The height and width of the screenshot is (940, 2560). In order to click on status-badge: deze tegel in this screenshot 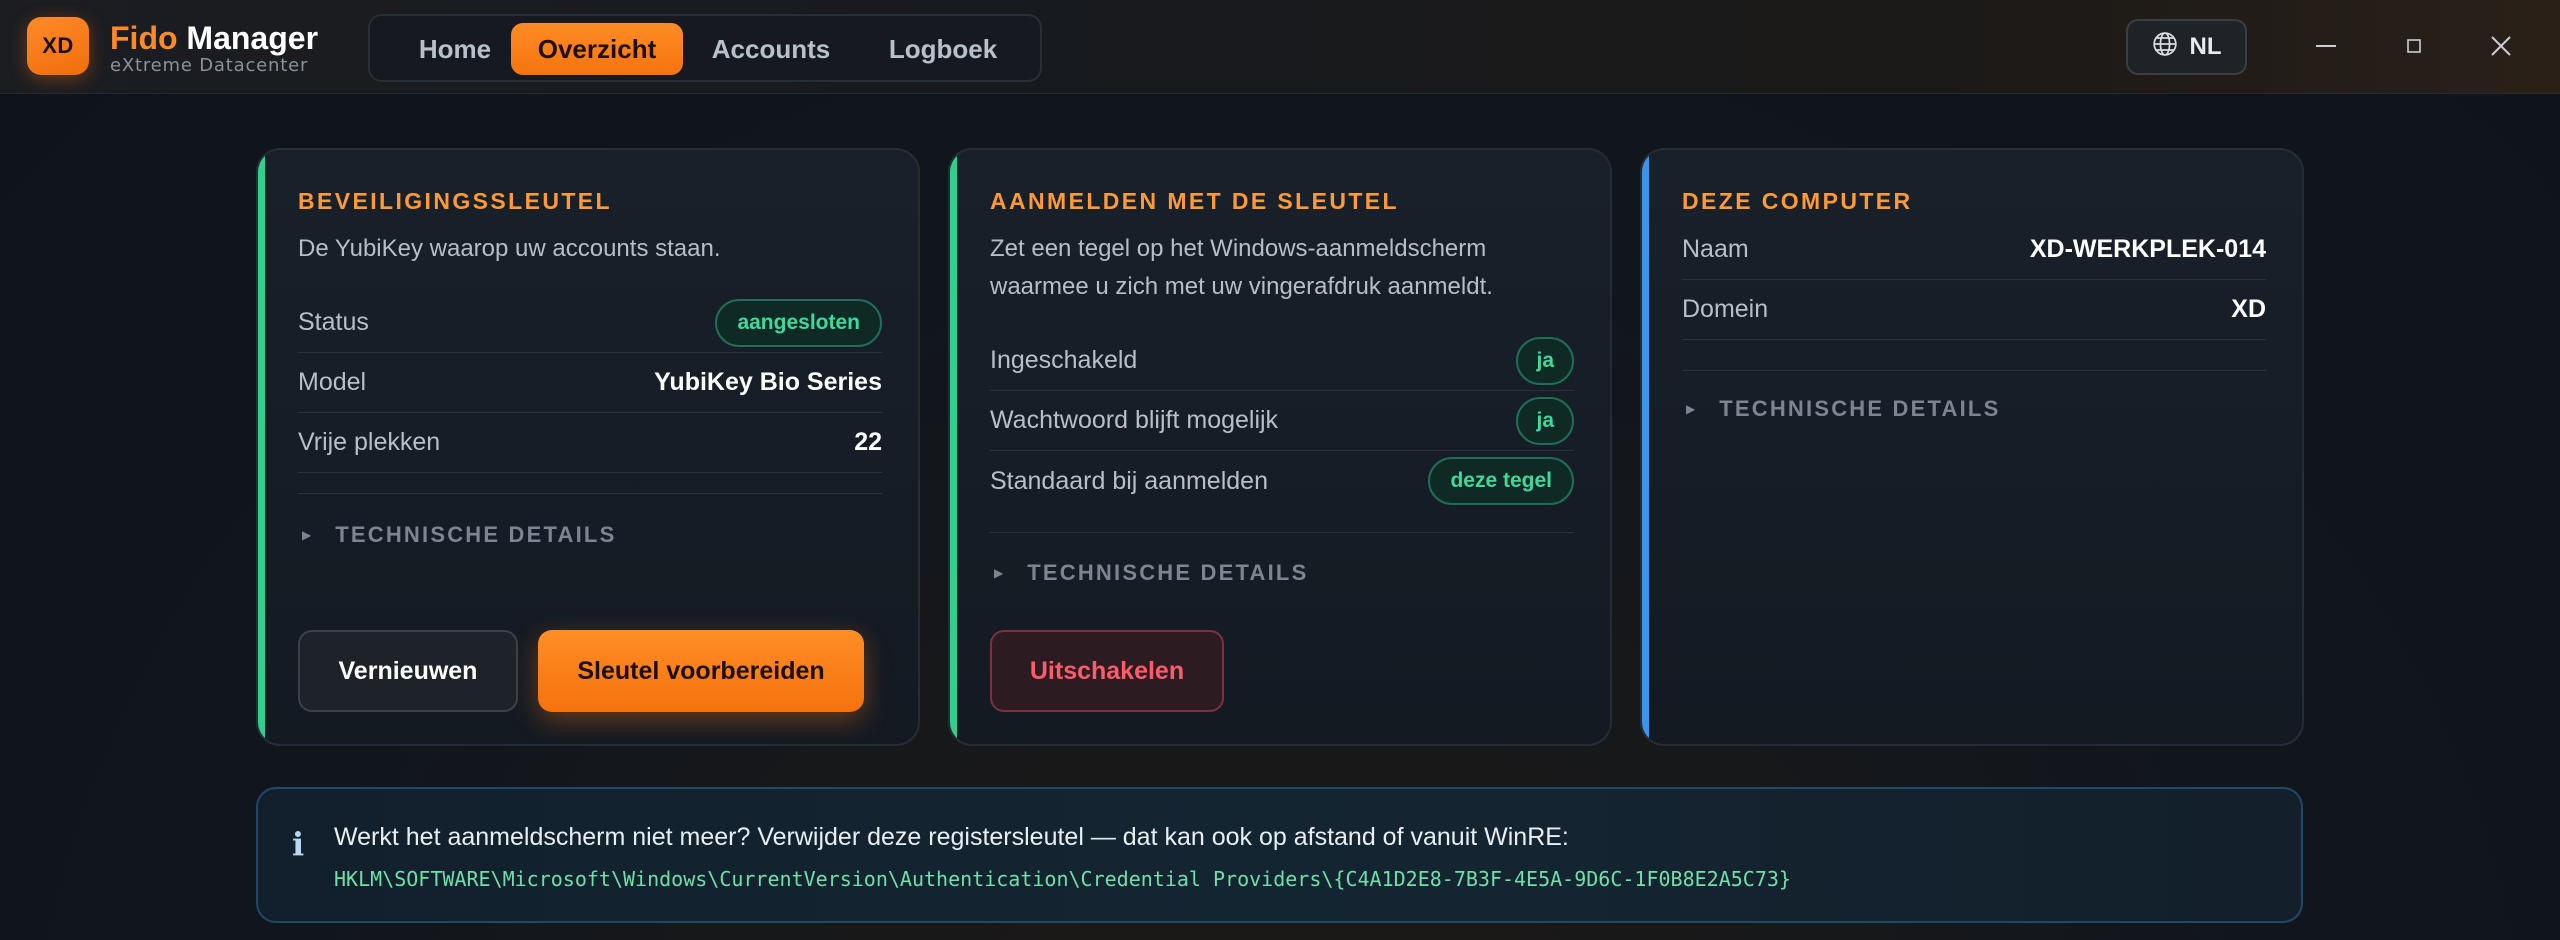, I will do `click(1501, 481)`.